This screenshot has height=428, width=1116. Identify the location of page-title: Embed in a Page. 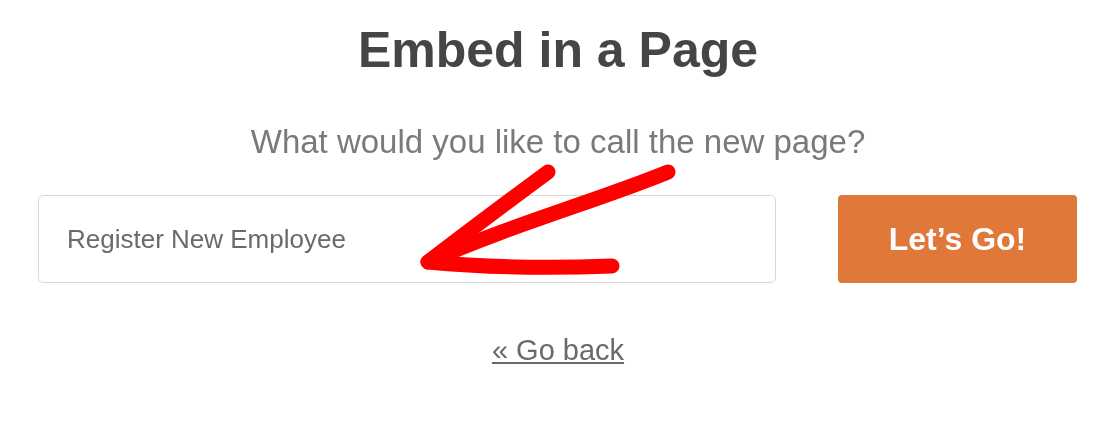
(558, 50).